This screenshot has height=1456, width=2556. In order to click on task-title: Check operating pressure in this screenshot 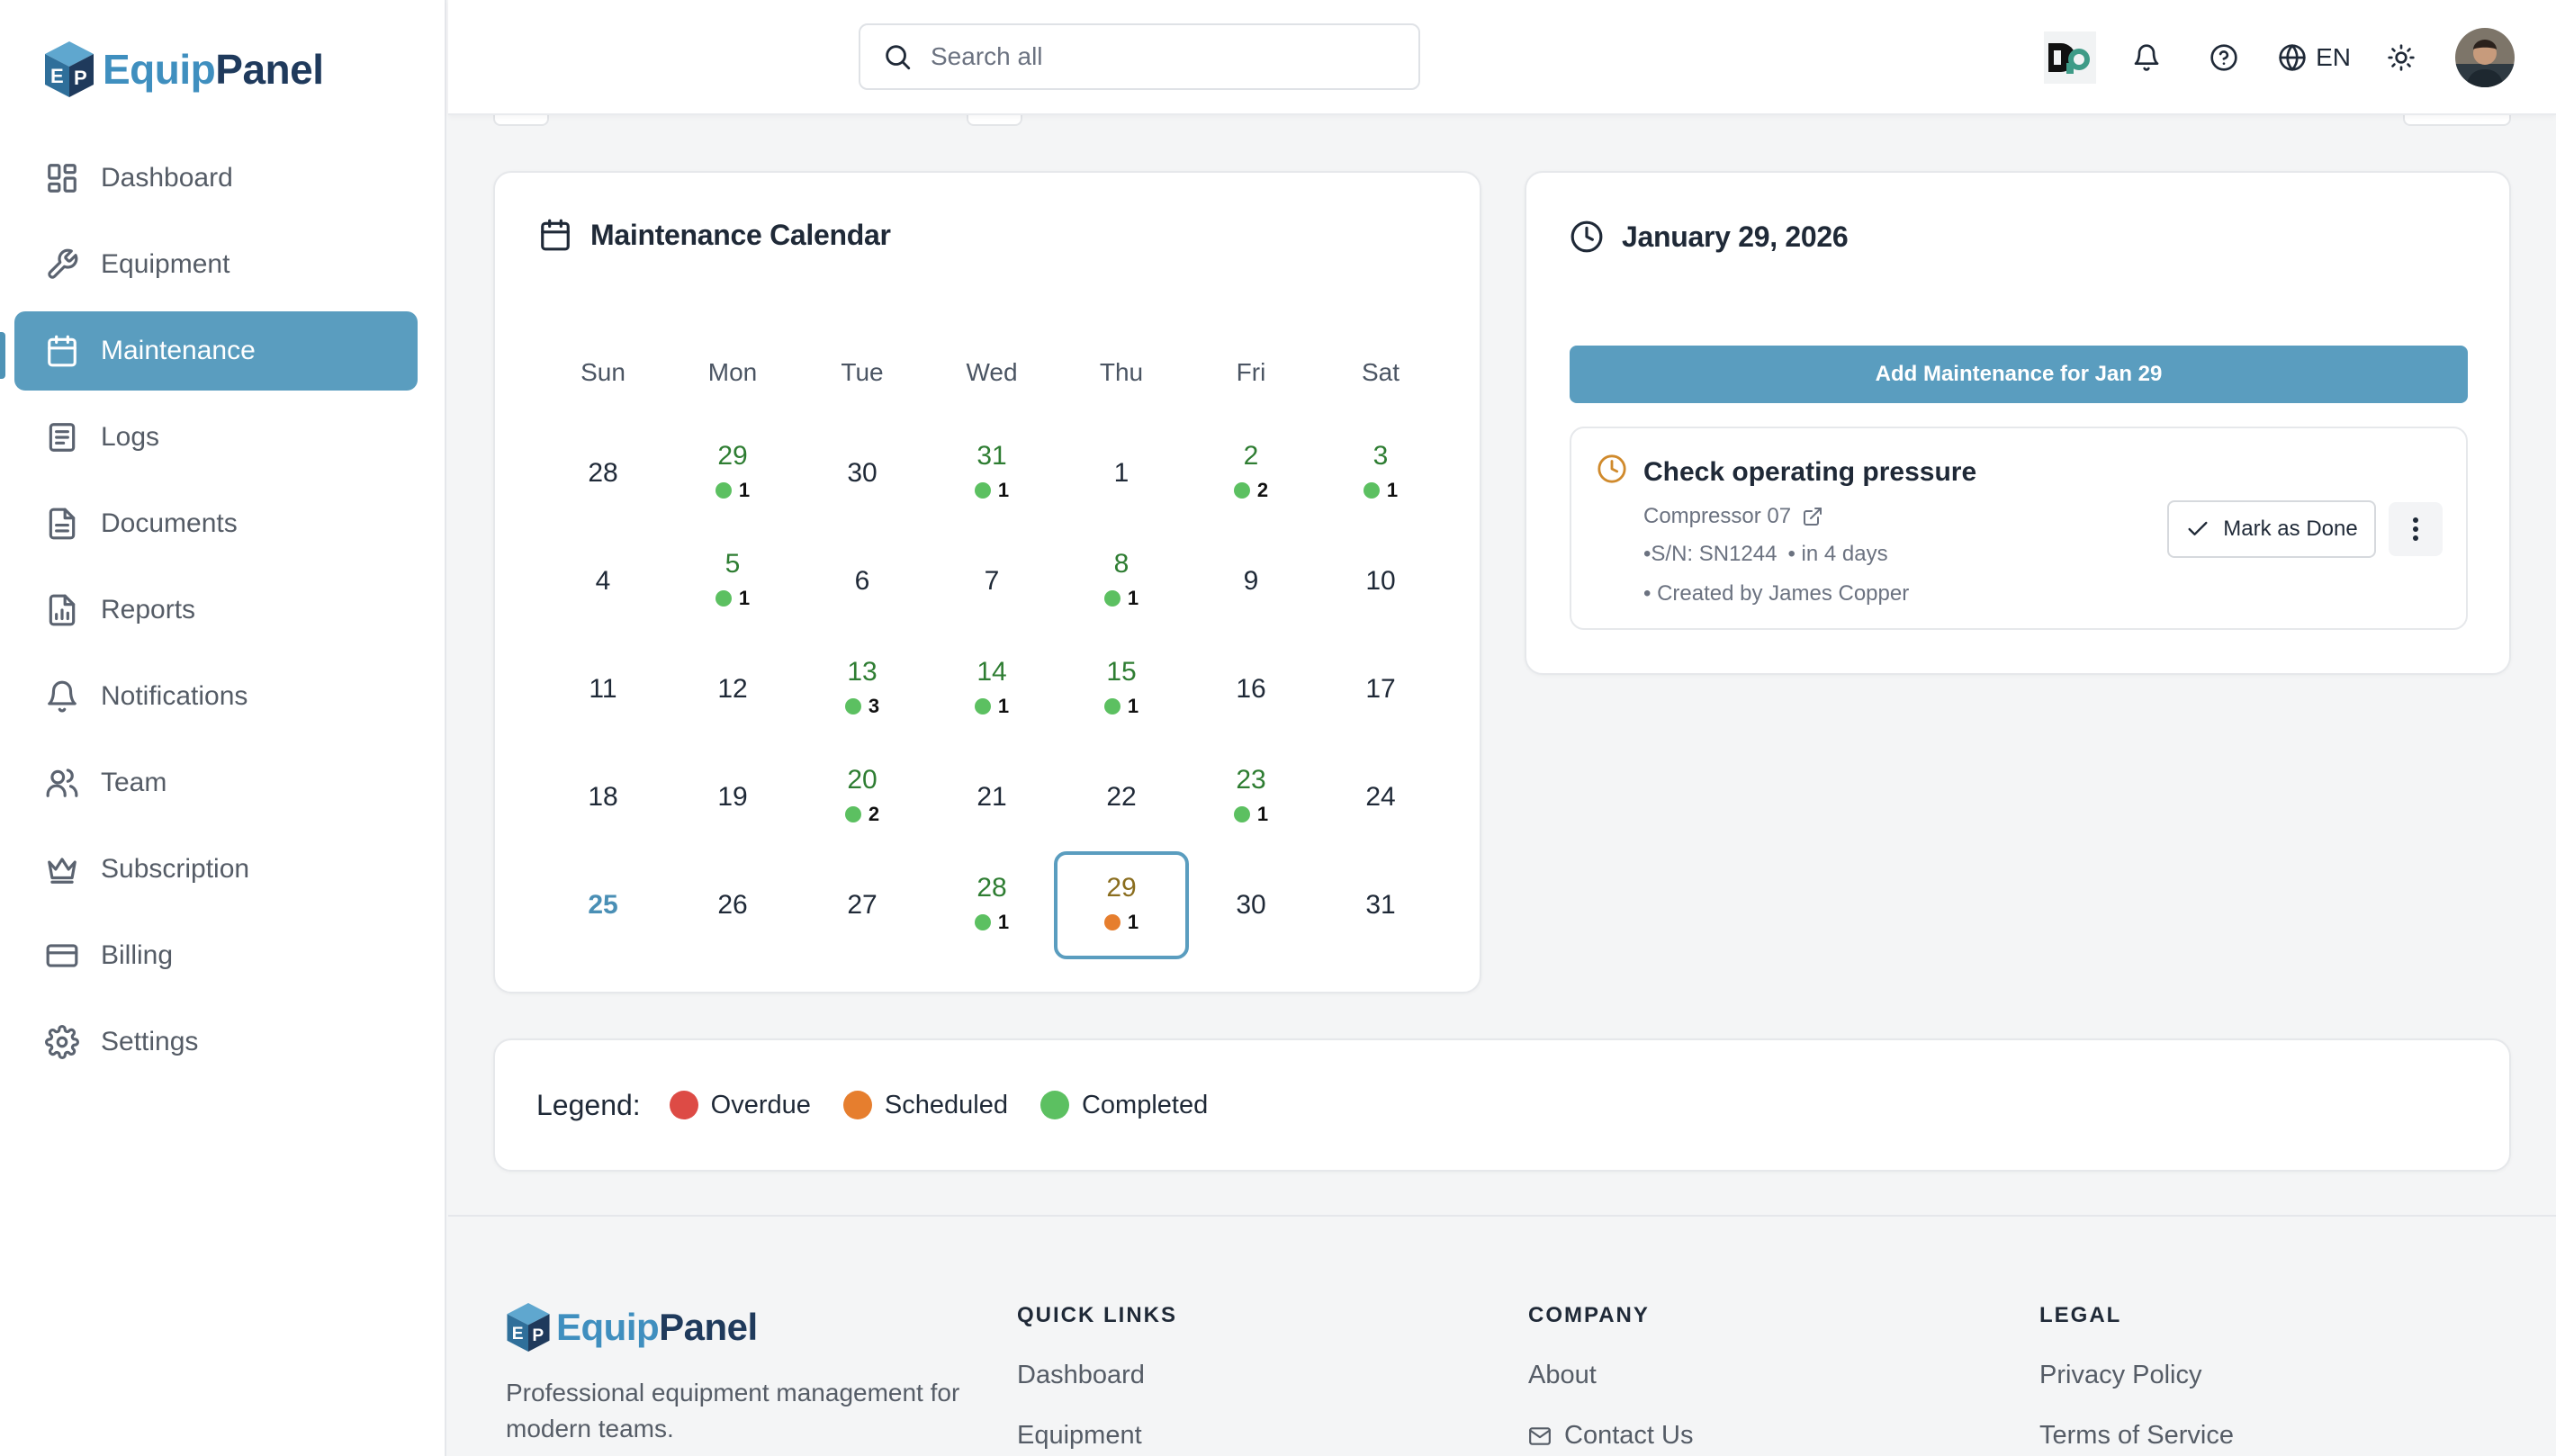, I will do `click(1810, 472)`.